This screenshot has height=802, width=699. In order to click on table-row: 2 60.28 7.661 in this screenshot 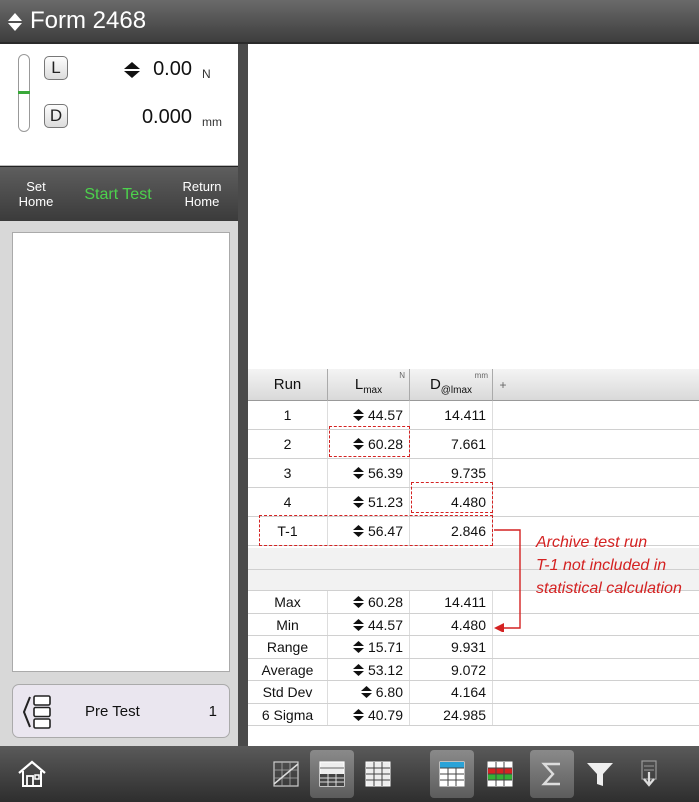, I will do `click(473, 444)`.